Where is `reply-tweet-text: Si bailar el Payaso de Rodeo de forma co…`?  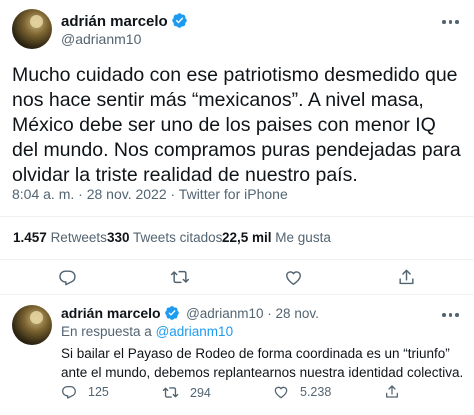 reply-tweet-text: Si bailar el Payaso de Rodeo de forma co… is located at coordinates (262, 363).